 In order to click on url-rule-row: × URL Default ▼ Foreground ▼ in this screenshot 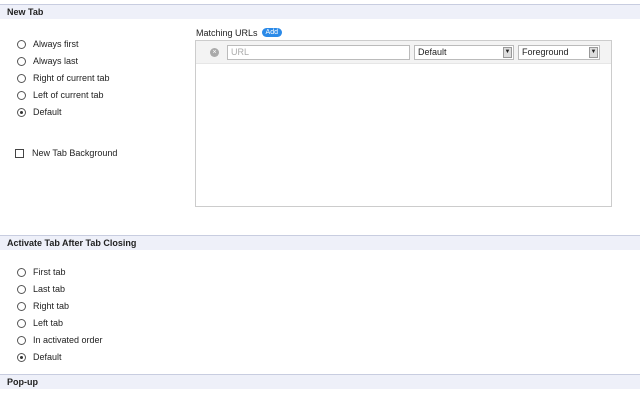, I will do `click(403, 52)`.